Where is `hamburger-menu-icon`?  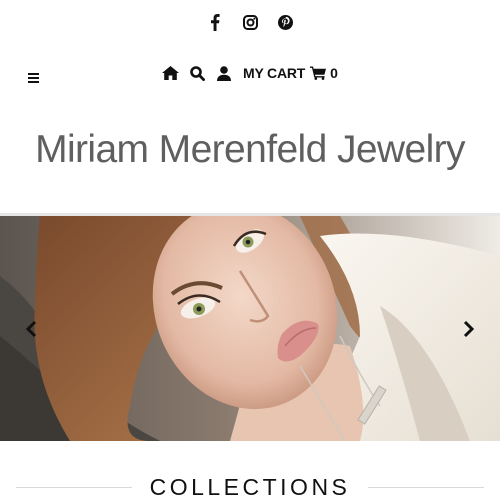
hamburger-menu-icon is located at coordinates (34, 78).